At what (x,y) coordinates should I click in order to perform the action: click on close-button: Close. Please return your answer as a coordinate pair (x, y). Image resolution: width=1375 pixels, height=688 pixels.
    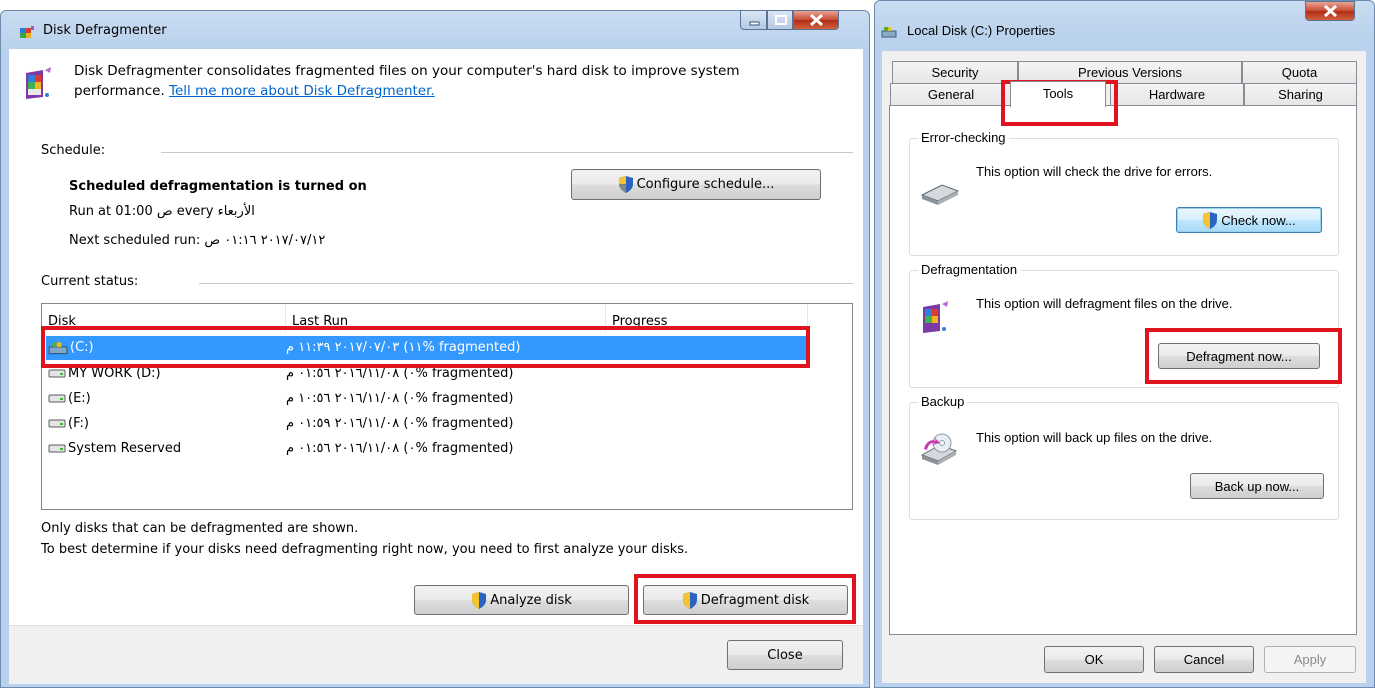
    Looking at the image, I should click on (785, 655).